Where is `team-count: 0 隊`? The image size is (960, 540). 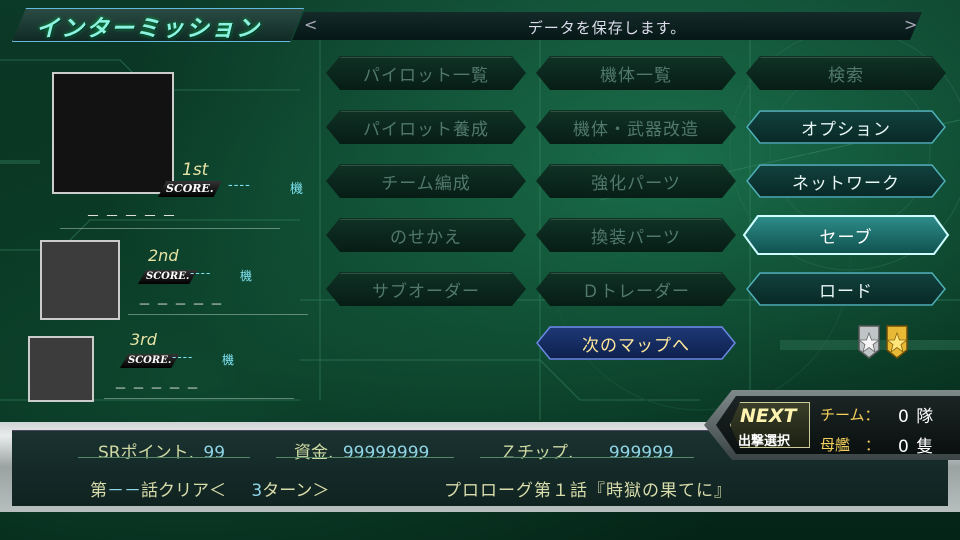
team-count: 0 隊 is located at coordinates (915, 414).